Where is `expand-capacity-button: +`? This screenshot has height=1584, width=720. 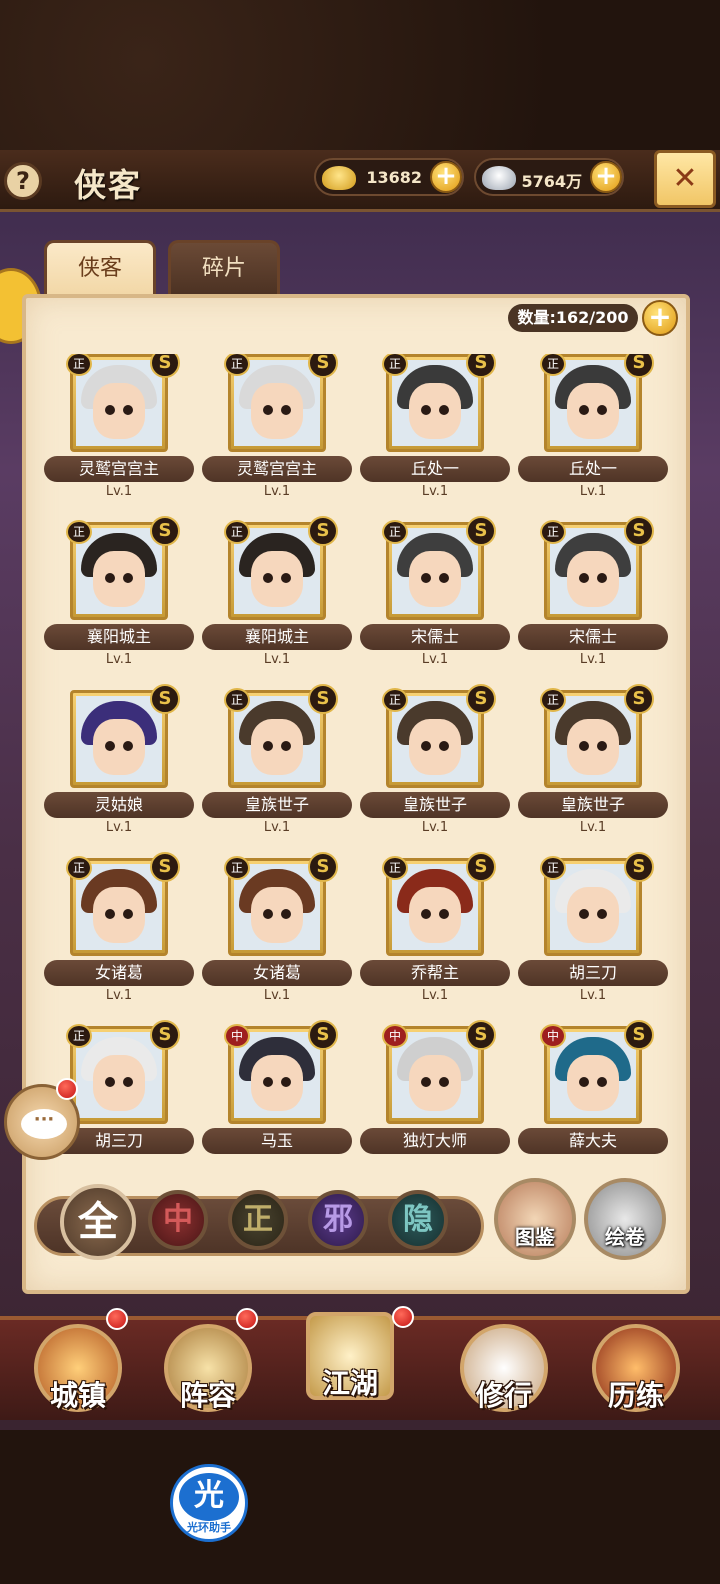 expand-capacity-button: + is located at coordinates (660, 318).